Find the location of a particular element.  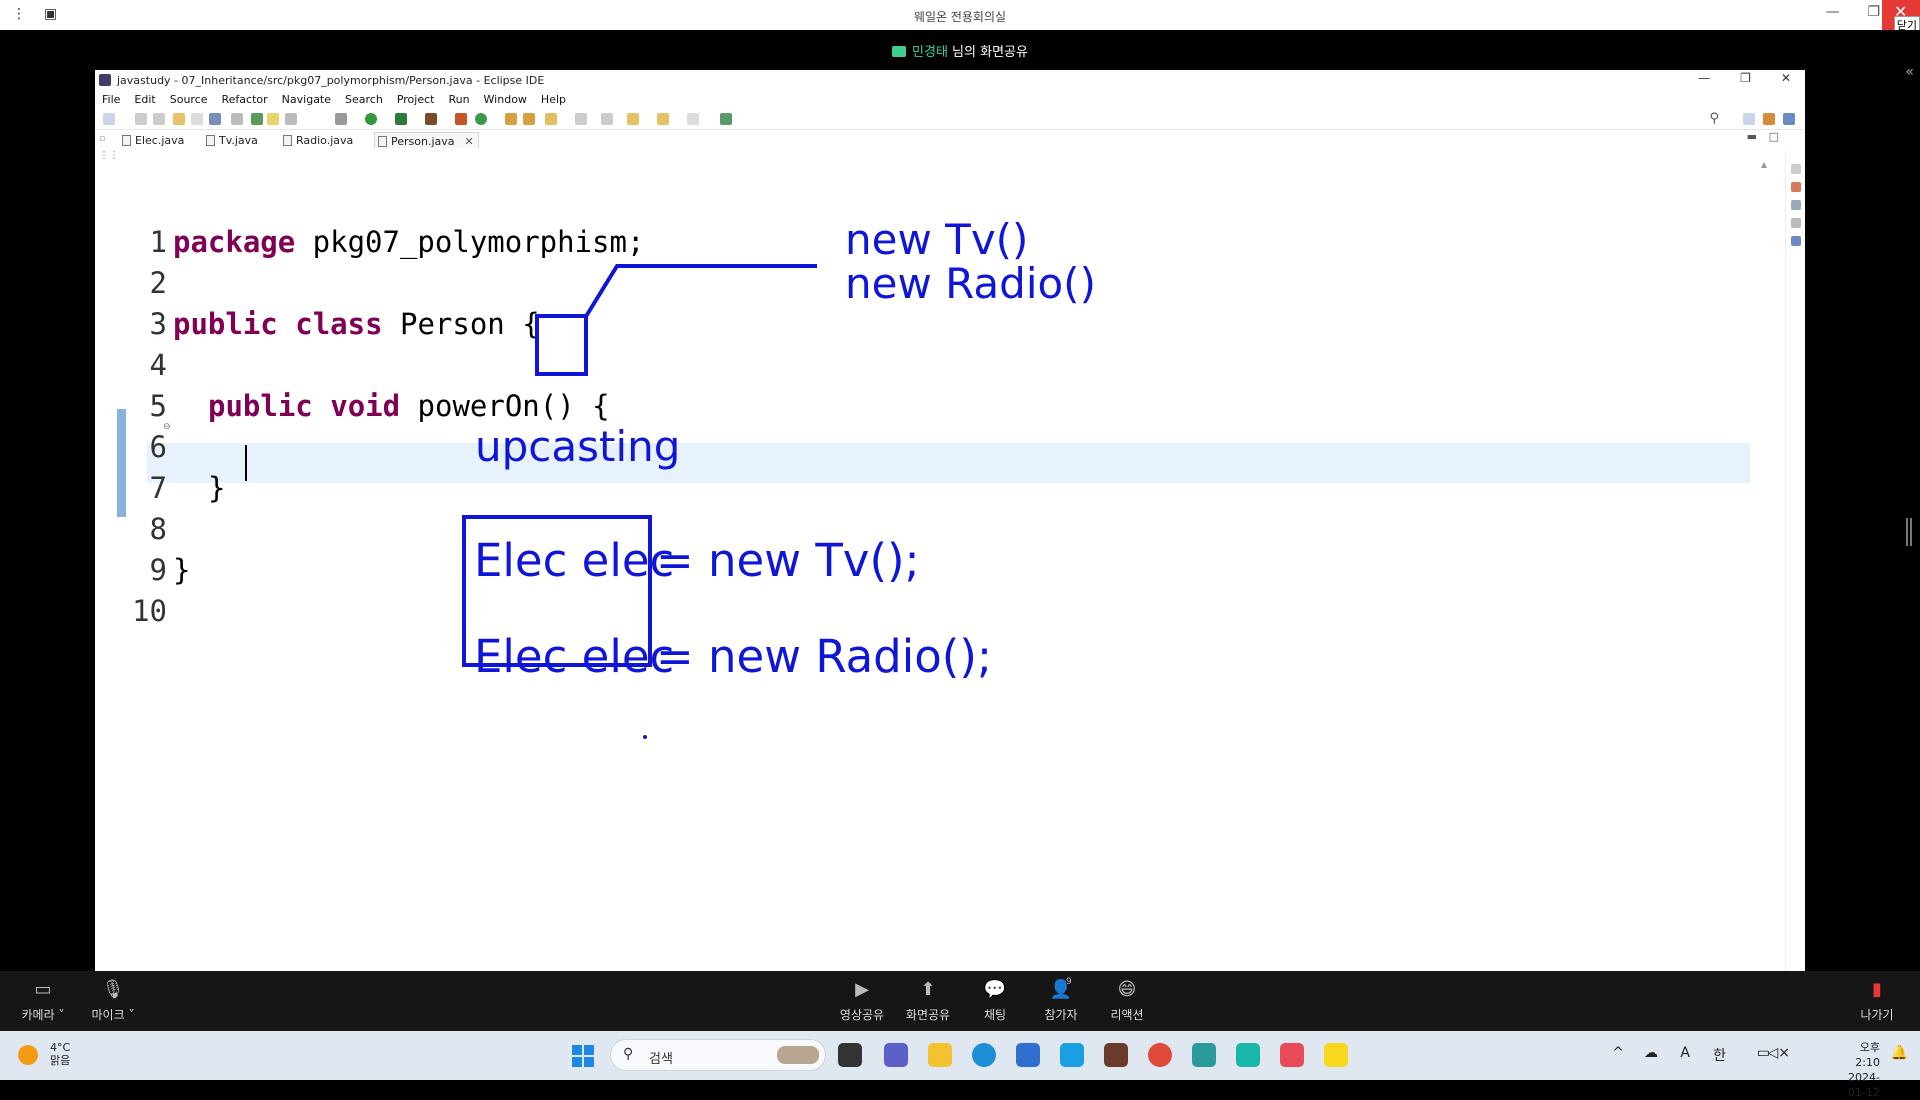

weather-widget: 4°C 맑음 is located at coordinates (44, 1054).